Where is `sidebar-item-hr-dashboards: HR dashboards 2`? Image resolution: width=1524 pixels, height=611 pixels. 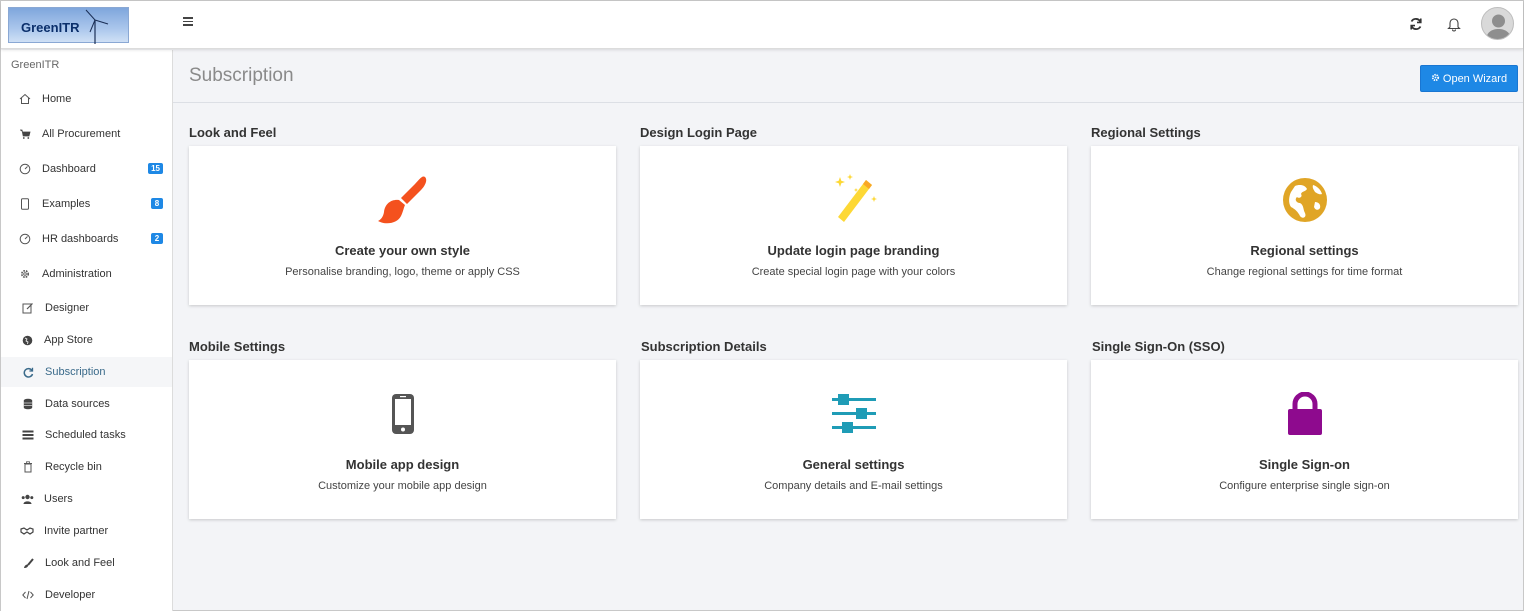
sidebar-item-hr-dashboards: HR dashboards 2 is located at coordinates (86, 239).